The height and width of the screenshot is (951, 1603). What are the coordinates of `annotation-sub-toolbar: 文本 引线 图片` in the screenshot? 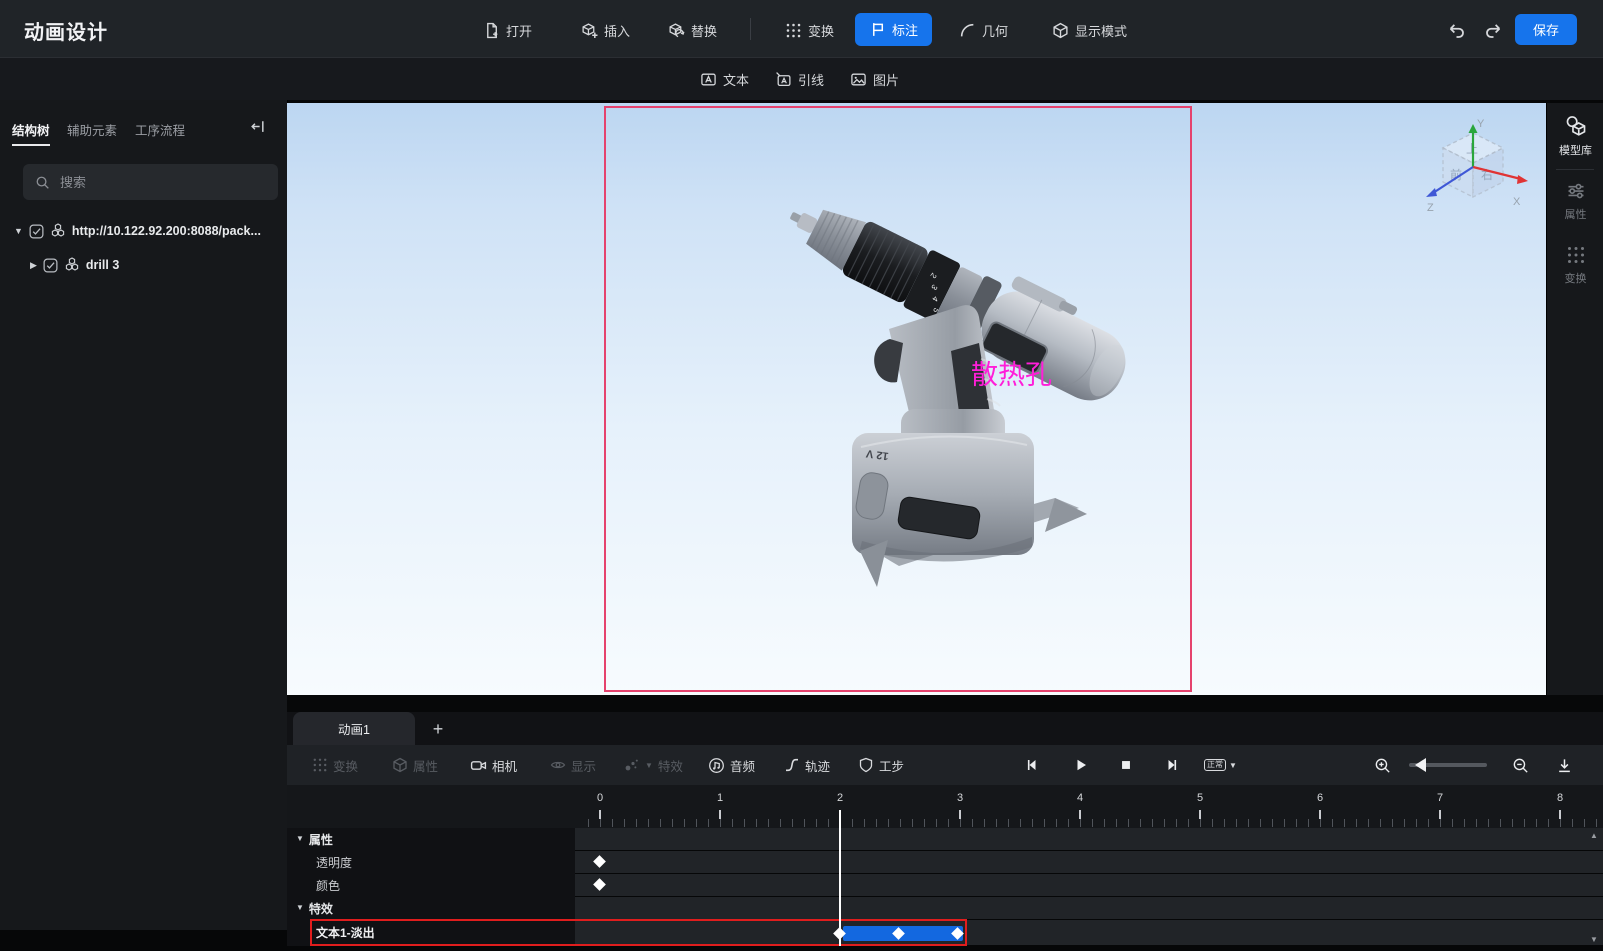 It's located at (801, 79).